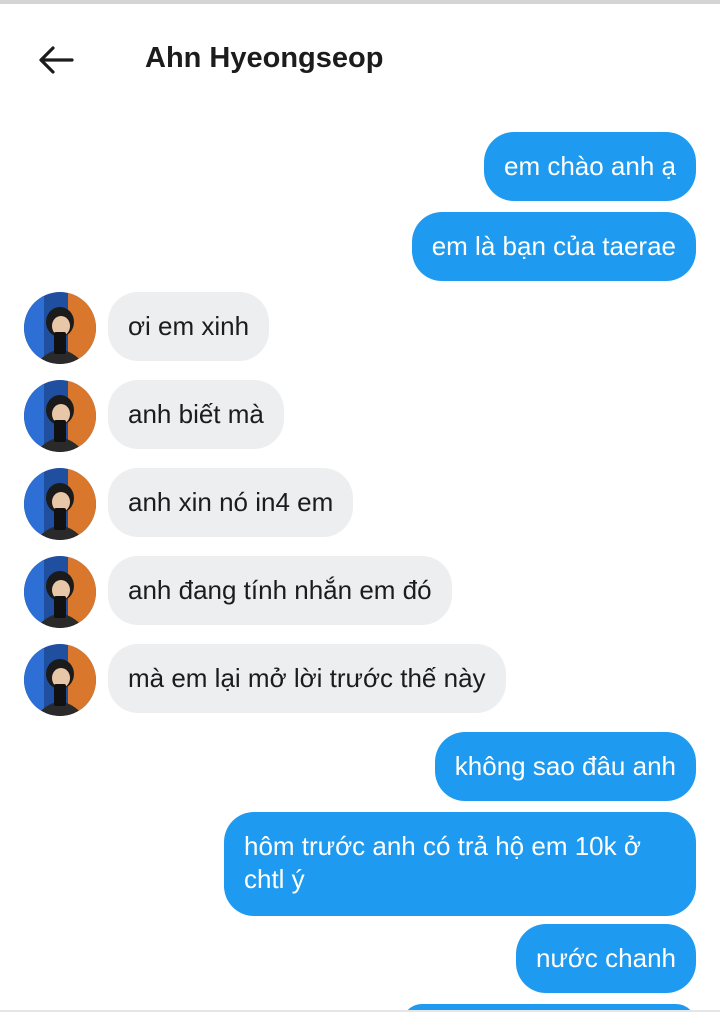  Describe the element at coordinates (231, 502) in the screenshot. I see `message-bubble-received: anh xin nó in4 em` at that location.